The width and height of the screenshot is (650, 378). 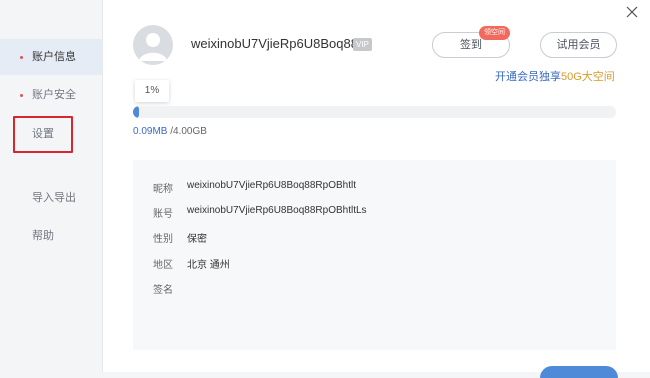 I want to click on user-icon, so click(x=153, y=47).